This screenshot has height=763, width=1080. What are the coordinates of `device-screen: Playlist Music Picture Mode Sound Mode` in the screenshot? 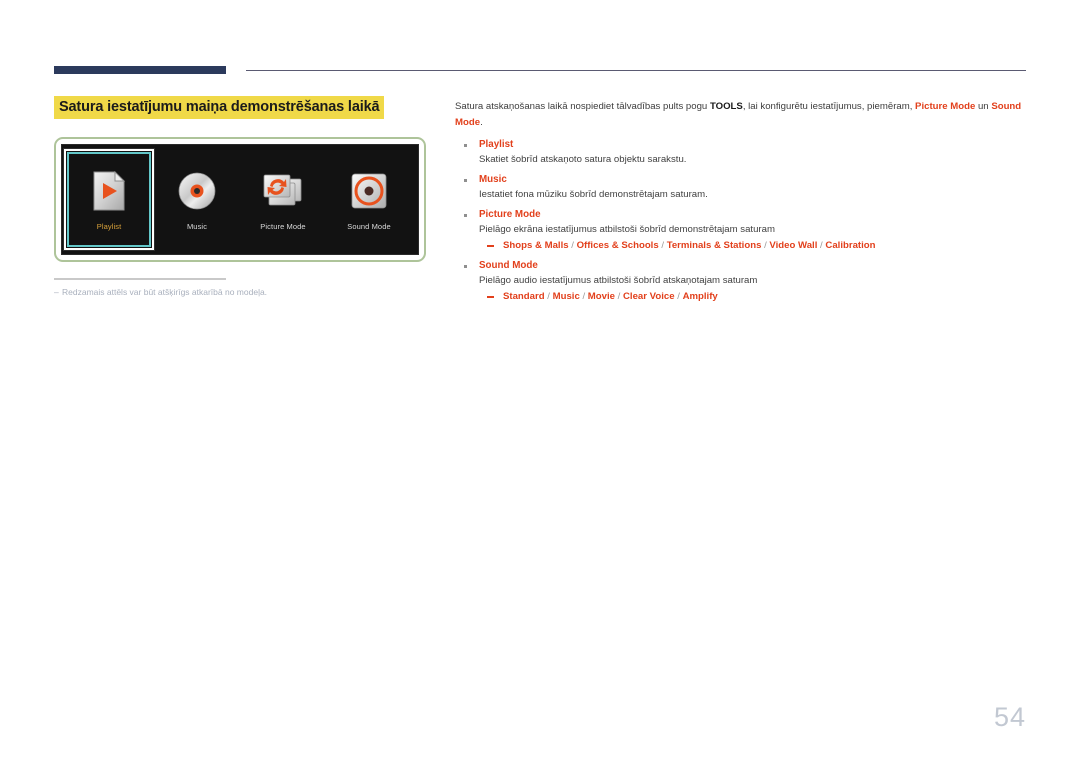 It's located at (240, 199).